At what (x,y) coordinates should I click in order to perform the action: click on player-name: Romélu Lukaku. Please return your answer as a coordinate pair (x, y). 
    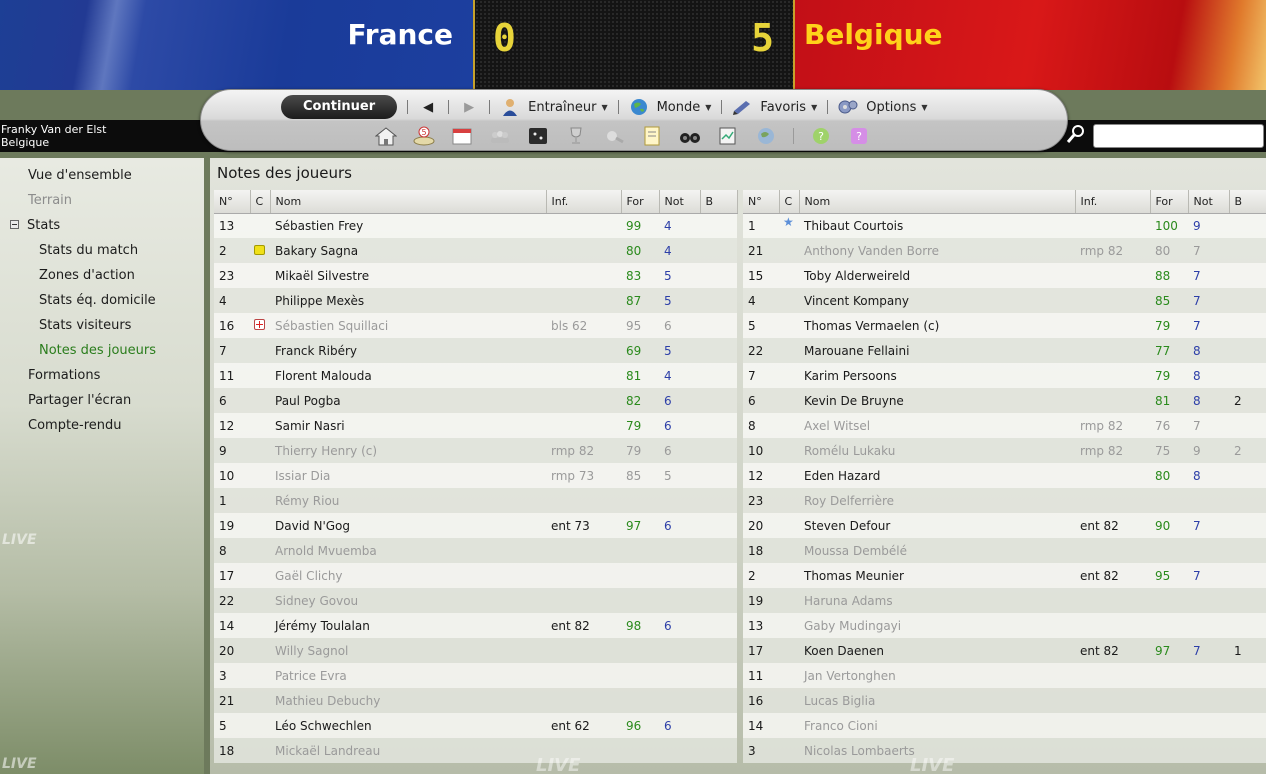
    Looking at the image, I should click on (937, 450).